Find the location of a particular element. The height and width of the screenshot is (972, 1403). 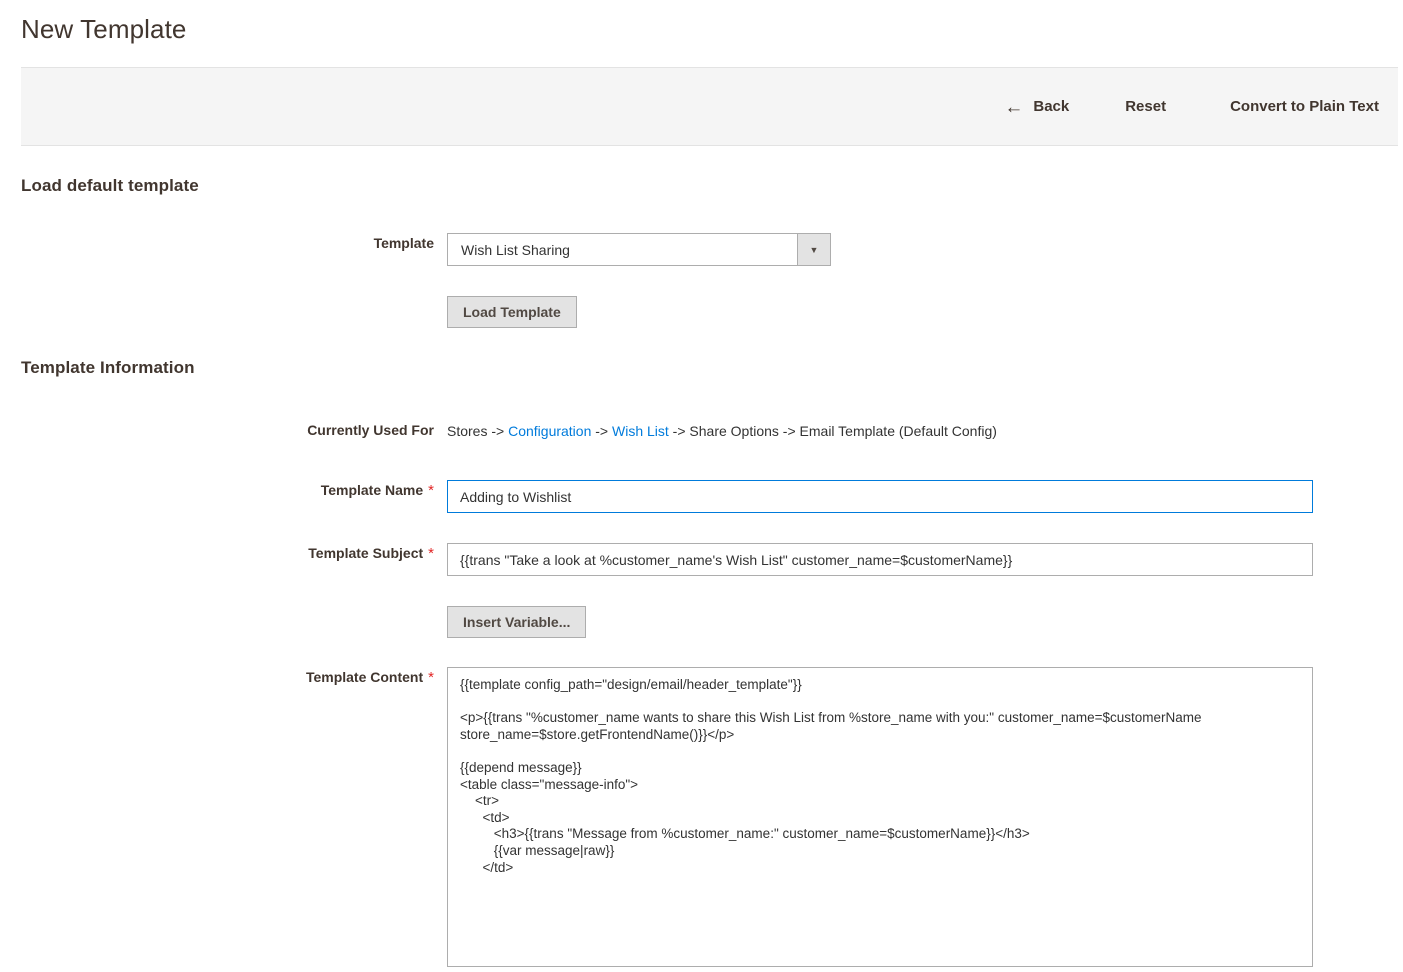

convert-to-plain-text-button: Convert to Plain Text is located at coordinates (1304, 106).